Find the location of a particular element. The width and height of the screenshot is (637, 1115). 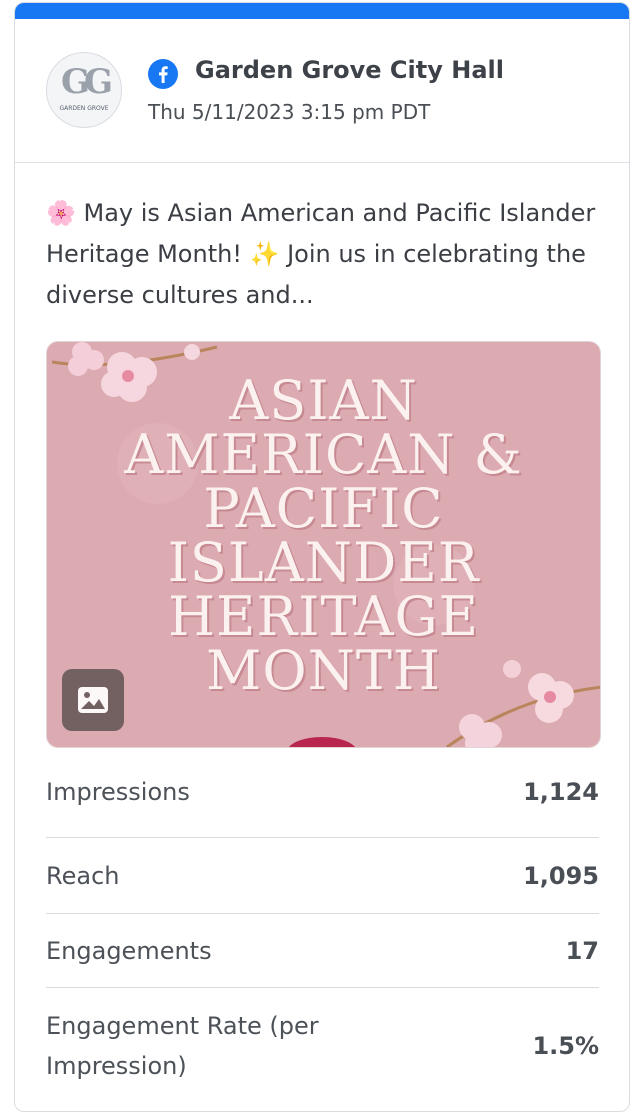

post-timestamp: Thu 5/11/2023 3:15 pm PDT is located at coordinates (289, 112).